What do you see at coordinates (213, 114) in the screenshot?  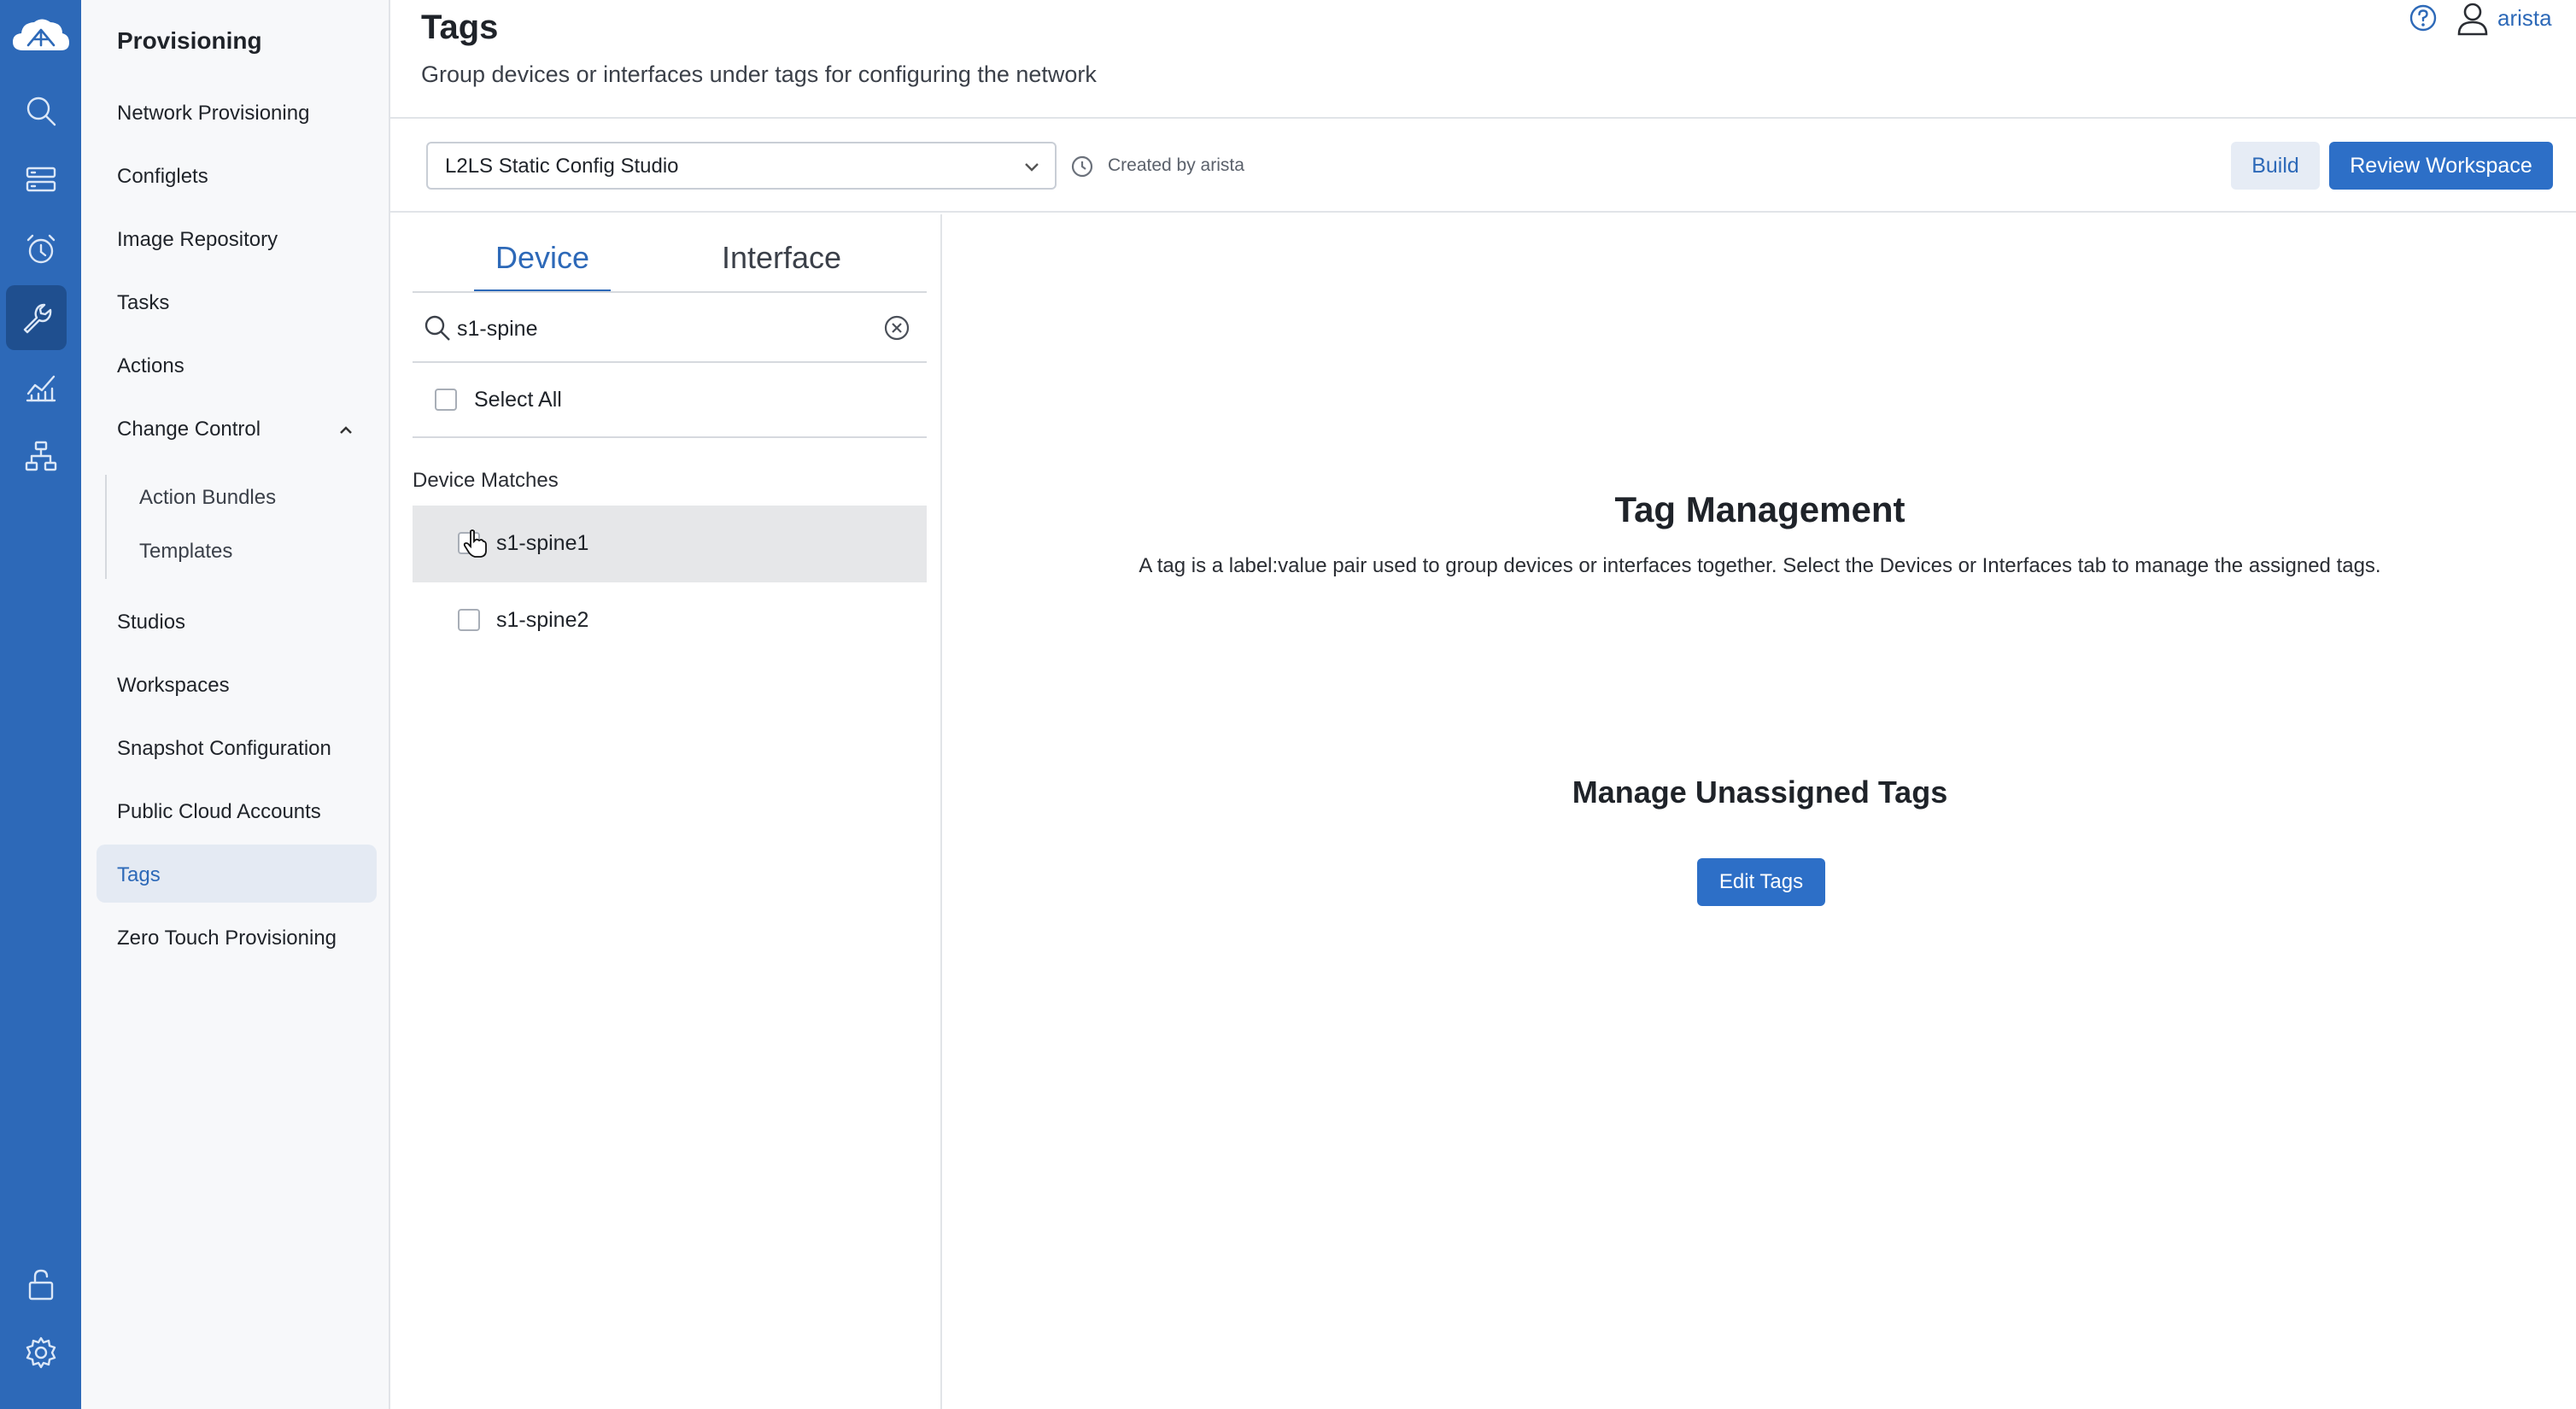 I see `sidebar-item-network-provisioning: Network Provisioning` at bounding box center [213, 114].